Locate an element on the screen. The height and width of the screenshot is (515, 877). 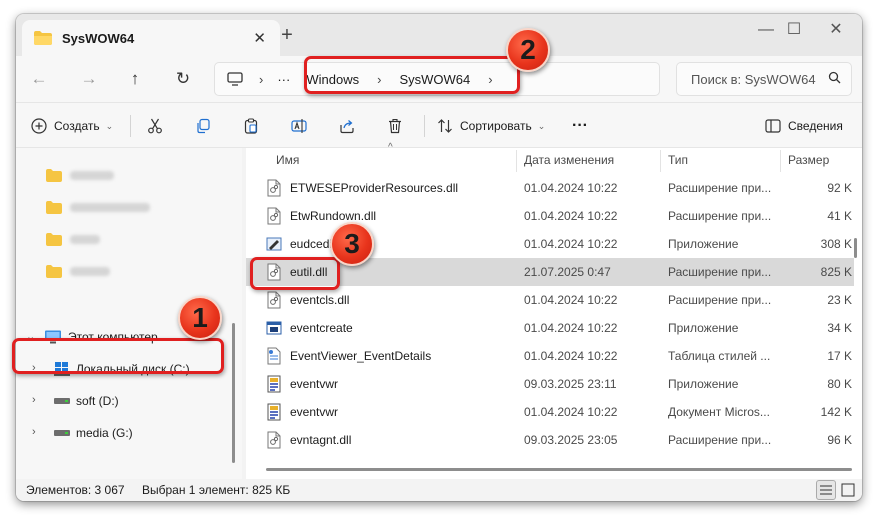
file-type: Приложение is located at coordinates (703, 328).